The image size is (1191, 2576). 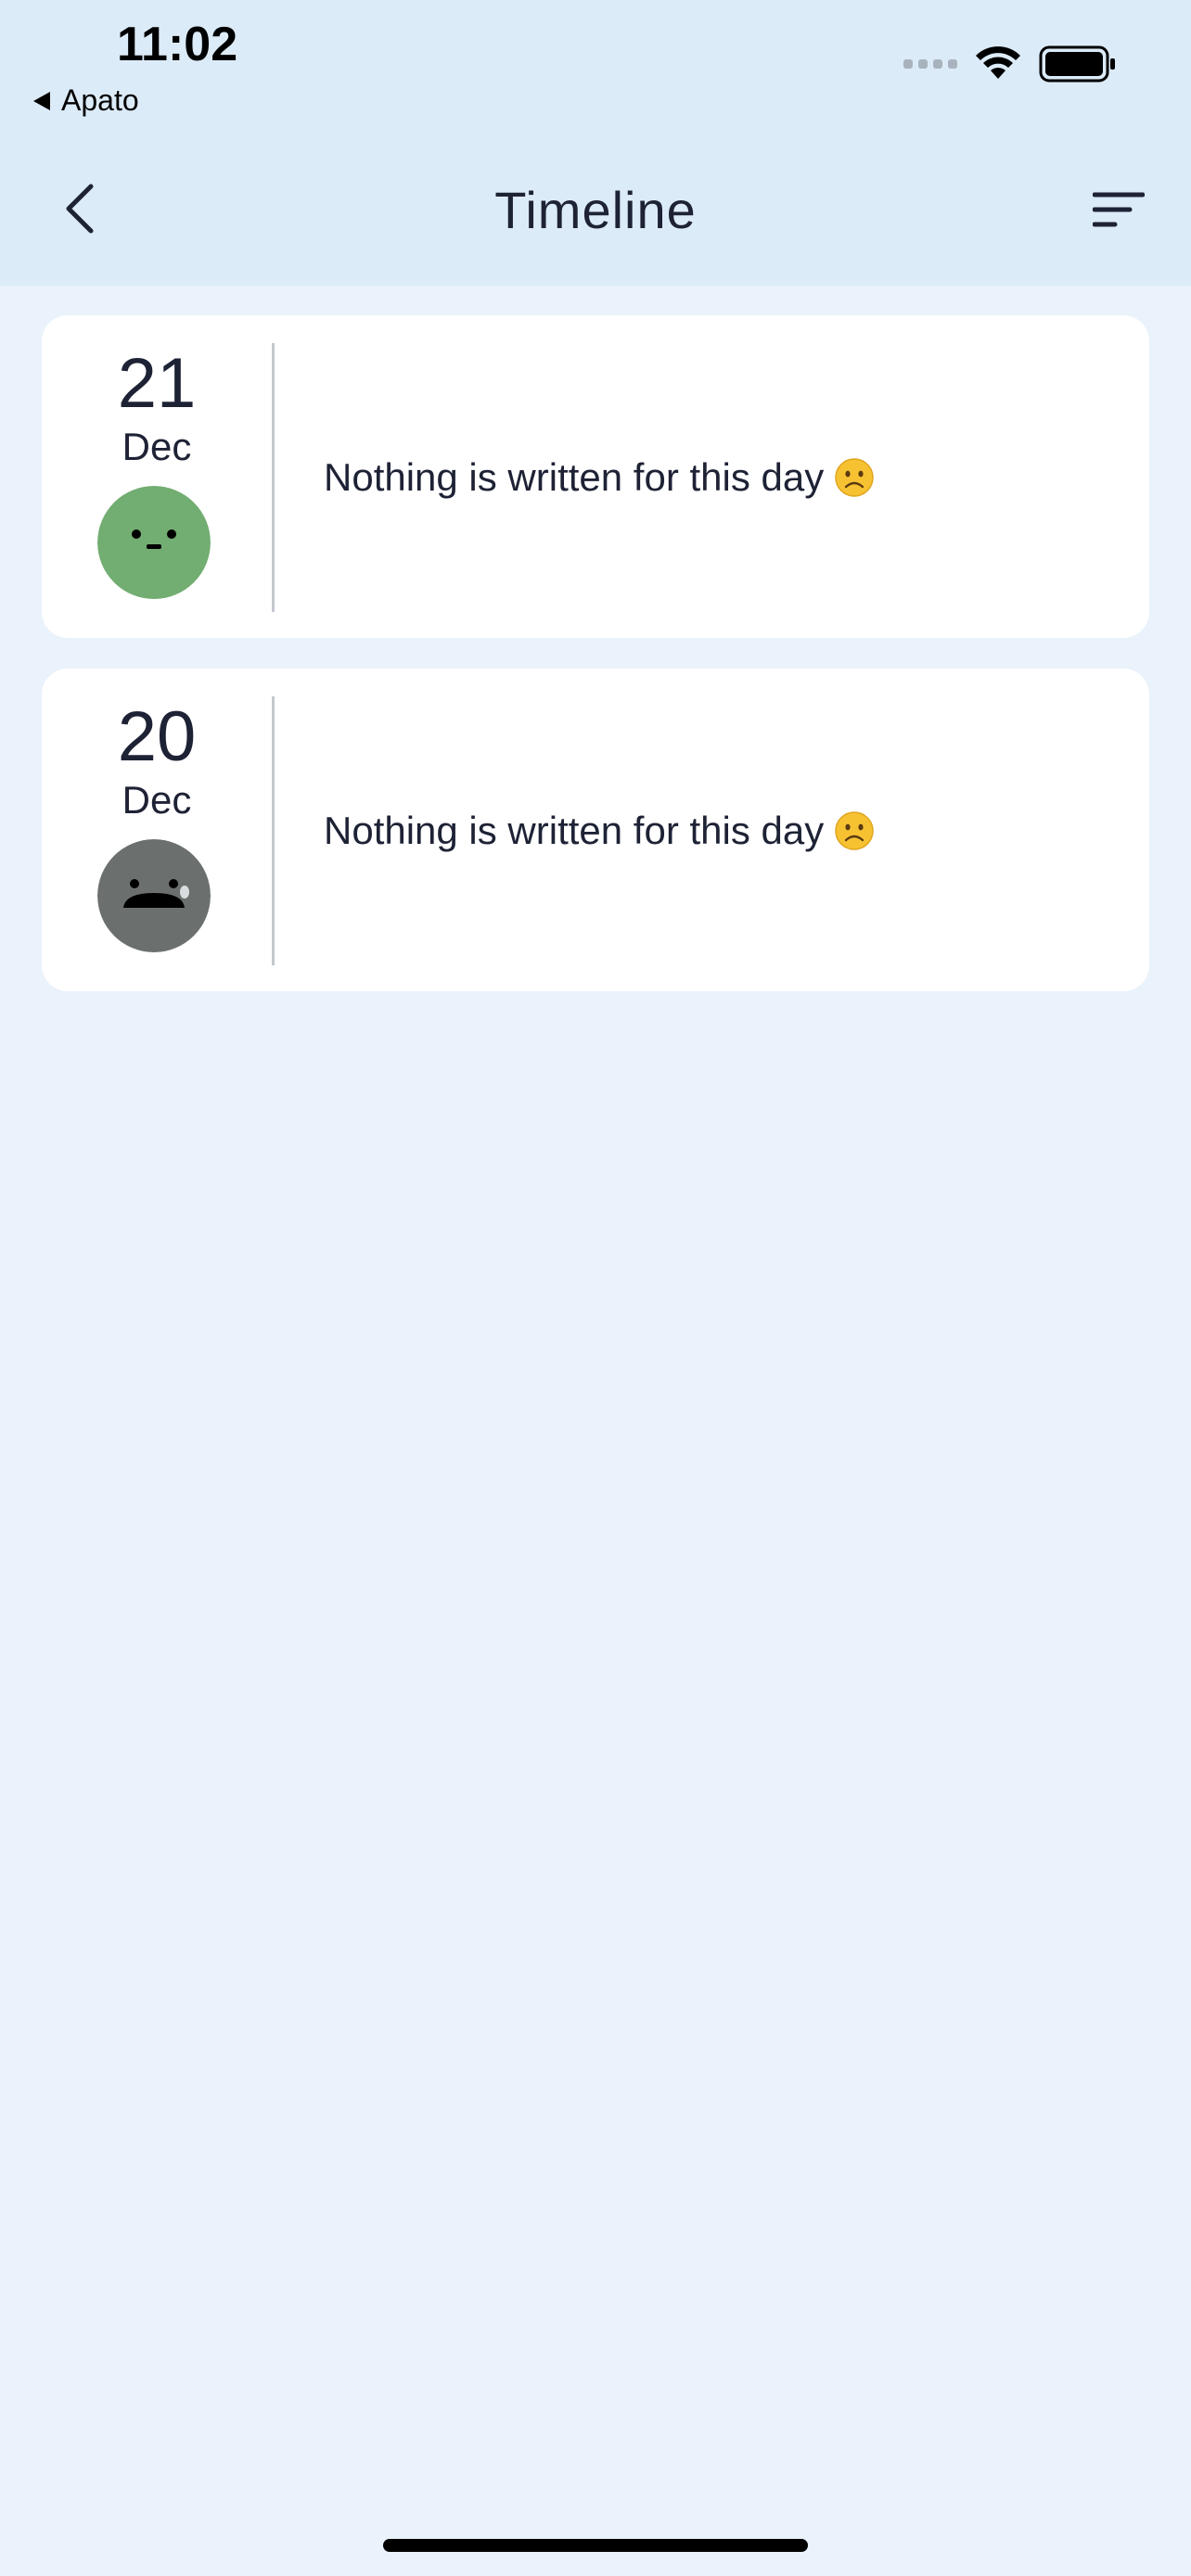 I want to click on header-area: 11:02 Apato Timeline, so click(x=595, y=143).